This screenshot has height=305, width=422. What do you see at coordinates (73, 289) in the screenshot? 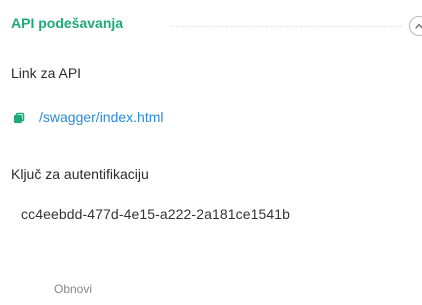
I see `refresh-button: Obnovi` at bounding box center [73, 289].